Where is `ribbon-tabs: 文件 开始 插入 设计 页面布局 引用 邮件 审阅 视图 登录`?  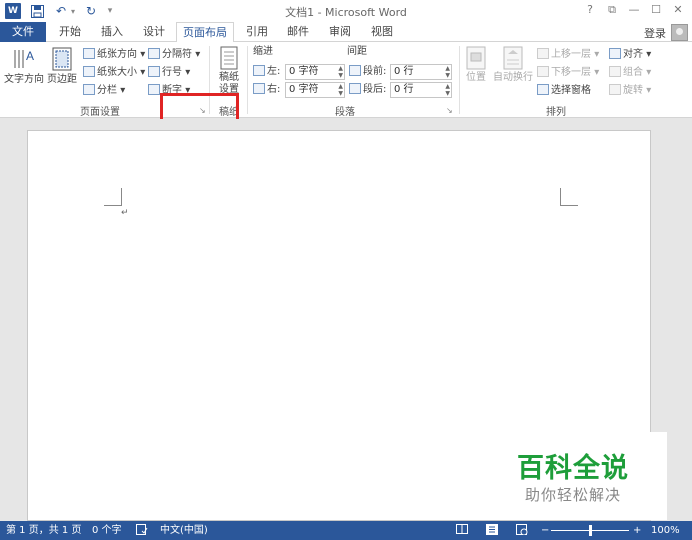
ribbon-tabs: 文件 开始 插入 设计 页面布局 引用 邮件 审阅 视图 登录 is located at coordinates (346, 32).